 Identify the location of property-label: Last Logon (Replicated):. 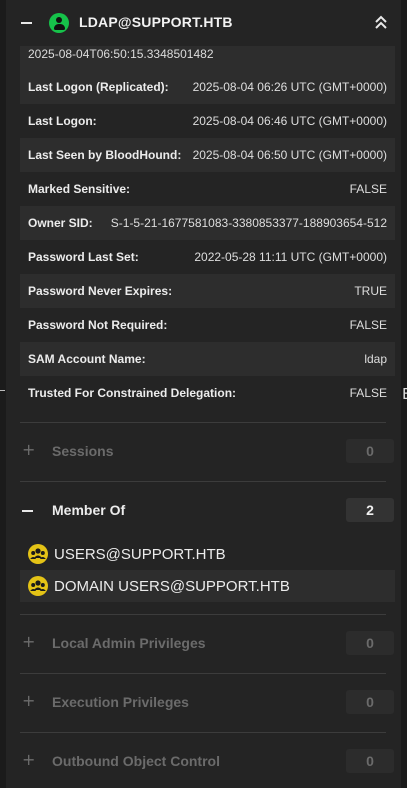
(98, 87).